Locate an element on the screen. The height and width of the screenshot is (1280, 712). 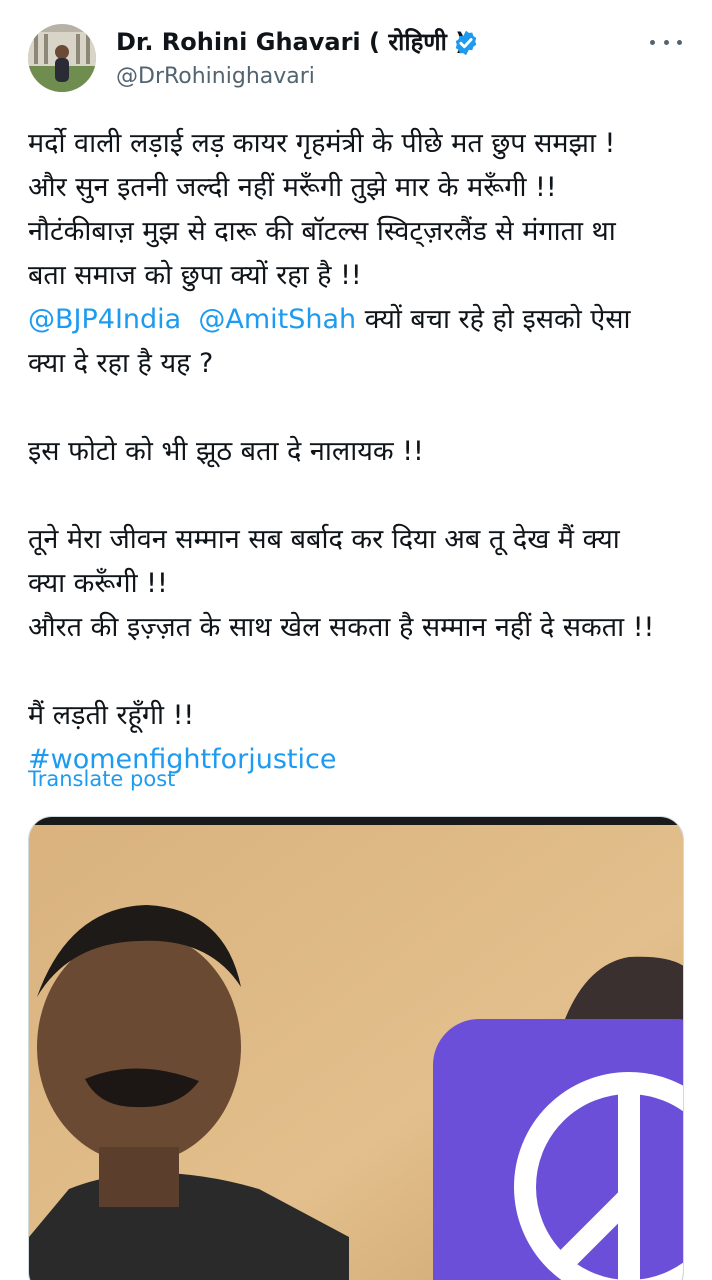
mention-bjp4india: @BJP4India is located at coordinates (104, 319).